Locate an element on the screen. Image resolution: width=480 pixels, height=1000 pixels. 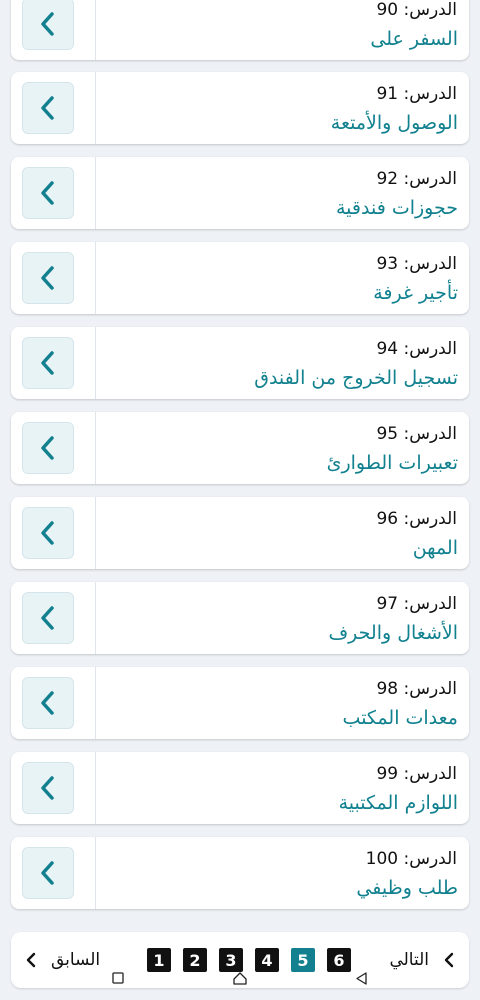
square-icon is located at coordinates (118, 978).